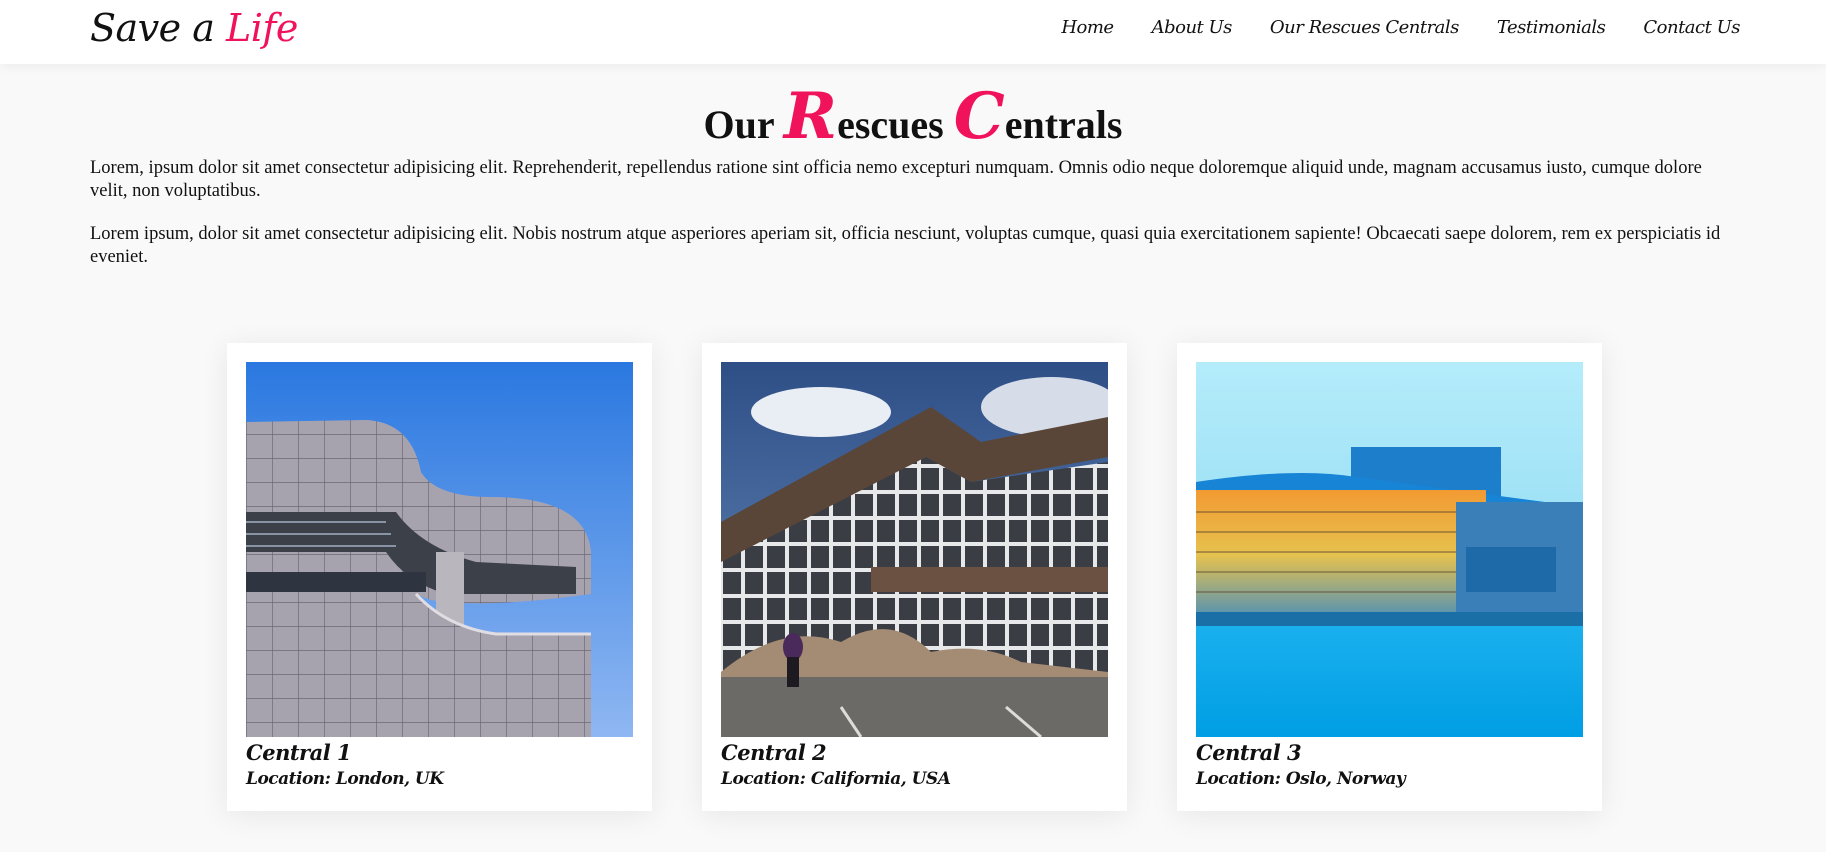  I want to click on central-location: Location: Oslo, Norway, so click(1301, 779).